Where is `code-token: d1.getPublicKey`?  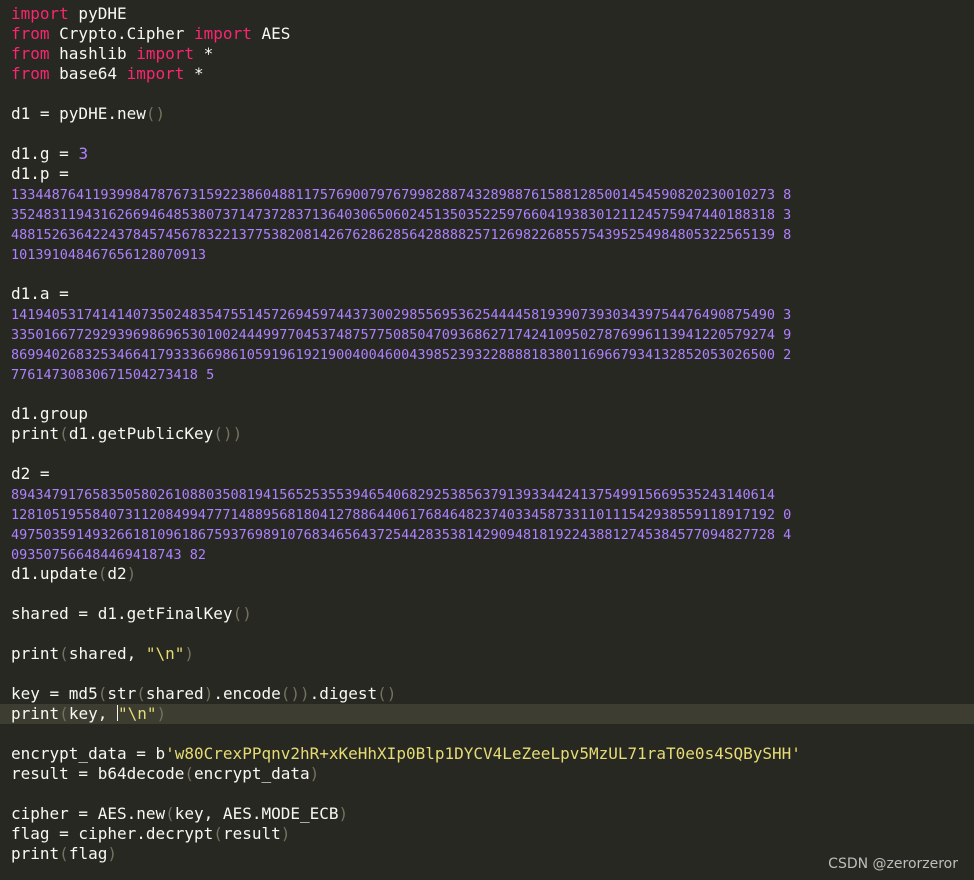 code-token: d1.getPublicKey is located at coordinates (141, 433).